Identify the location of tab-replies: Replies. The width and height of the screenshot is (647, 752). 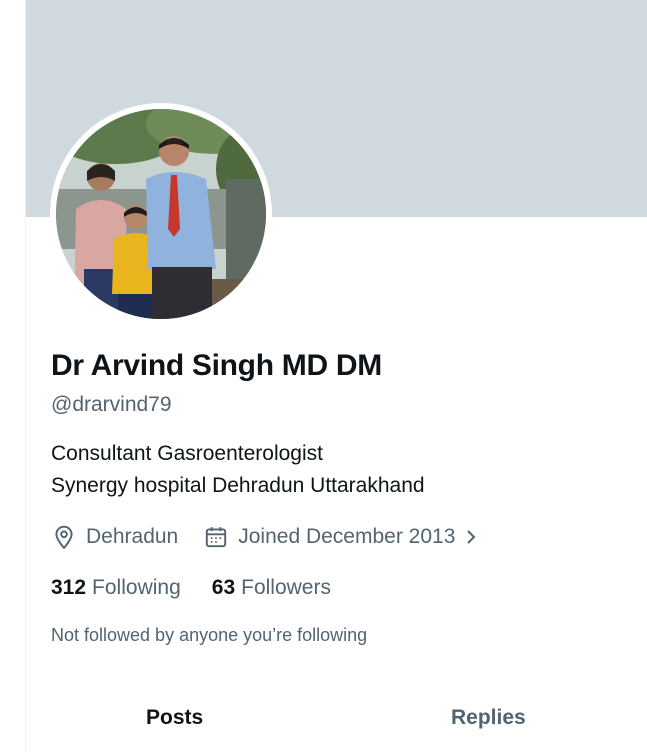
(488, 718).